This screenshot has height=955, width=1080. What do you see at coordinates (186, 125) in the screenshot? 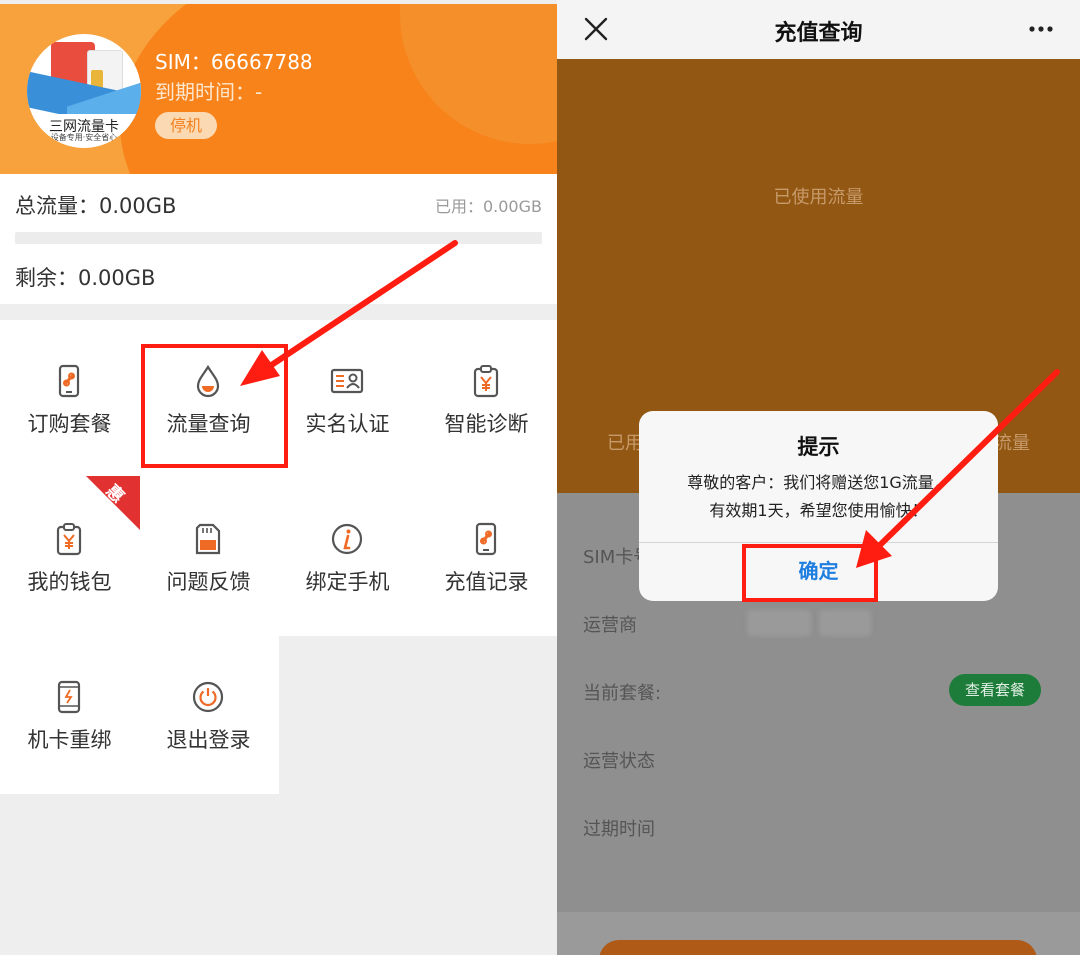
I see `status-badge: 停机` at bounding box center [186, 125].